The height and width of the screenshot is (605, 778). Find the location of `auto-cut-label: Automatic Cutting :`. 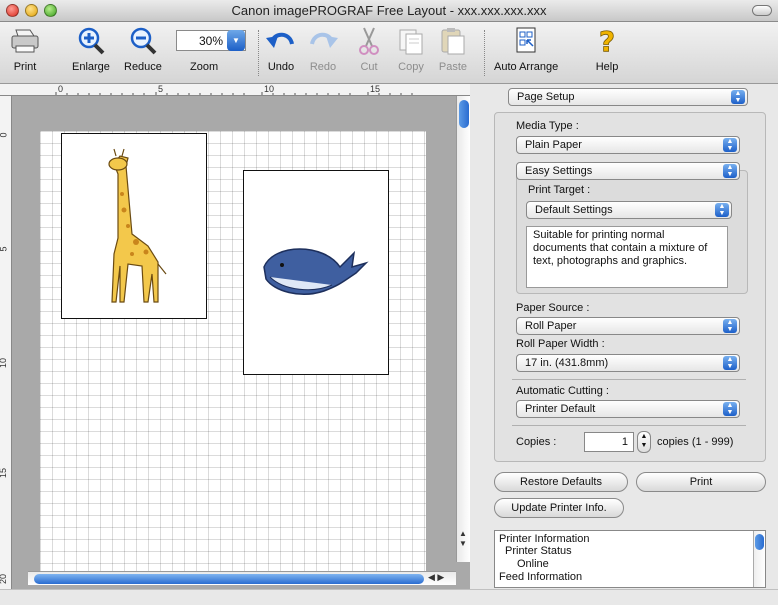

auto-cut-label: Automatic Cutting : is located at coordinates (562, 391).